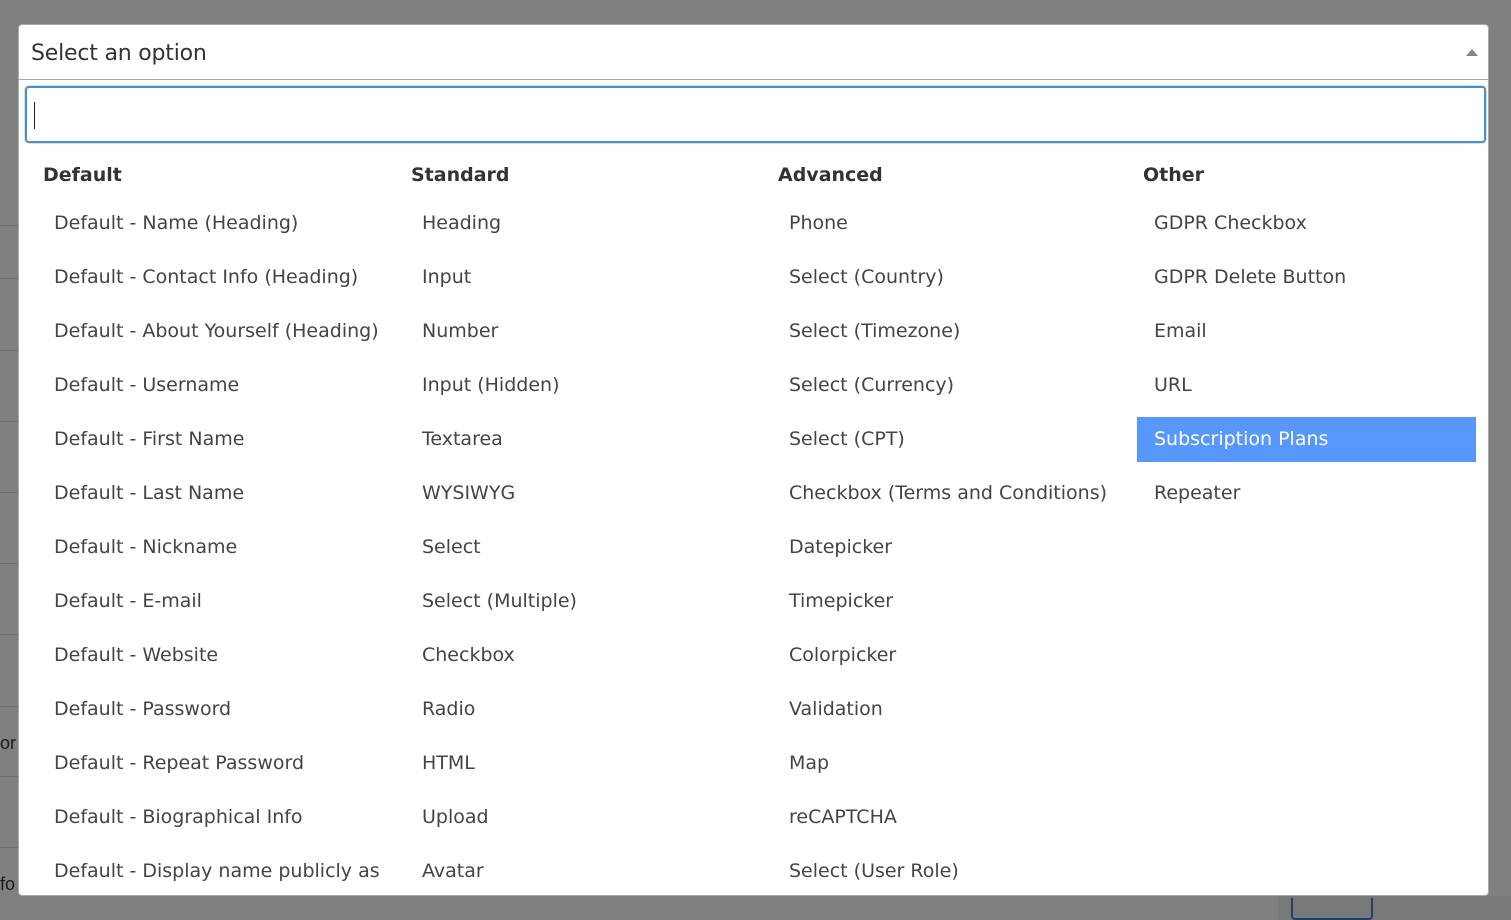 The image size is (1511, 920). I want to click on option-item: Colorpicker, so click(942, 655).